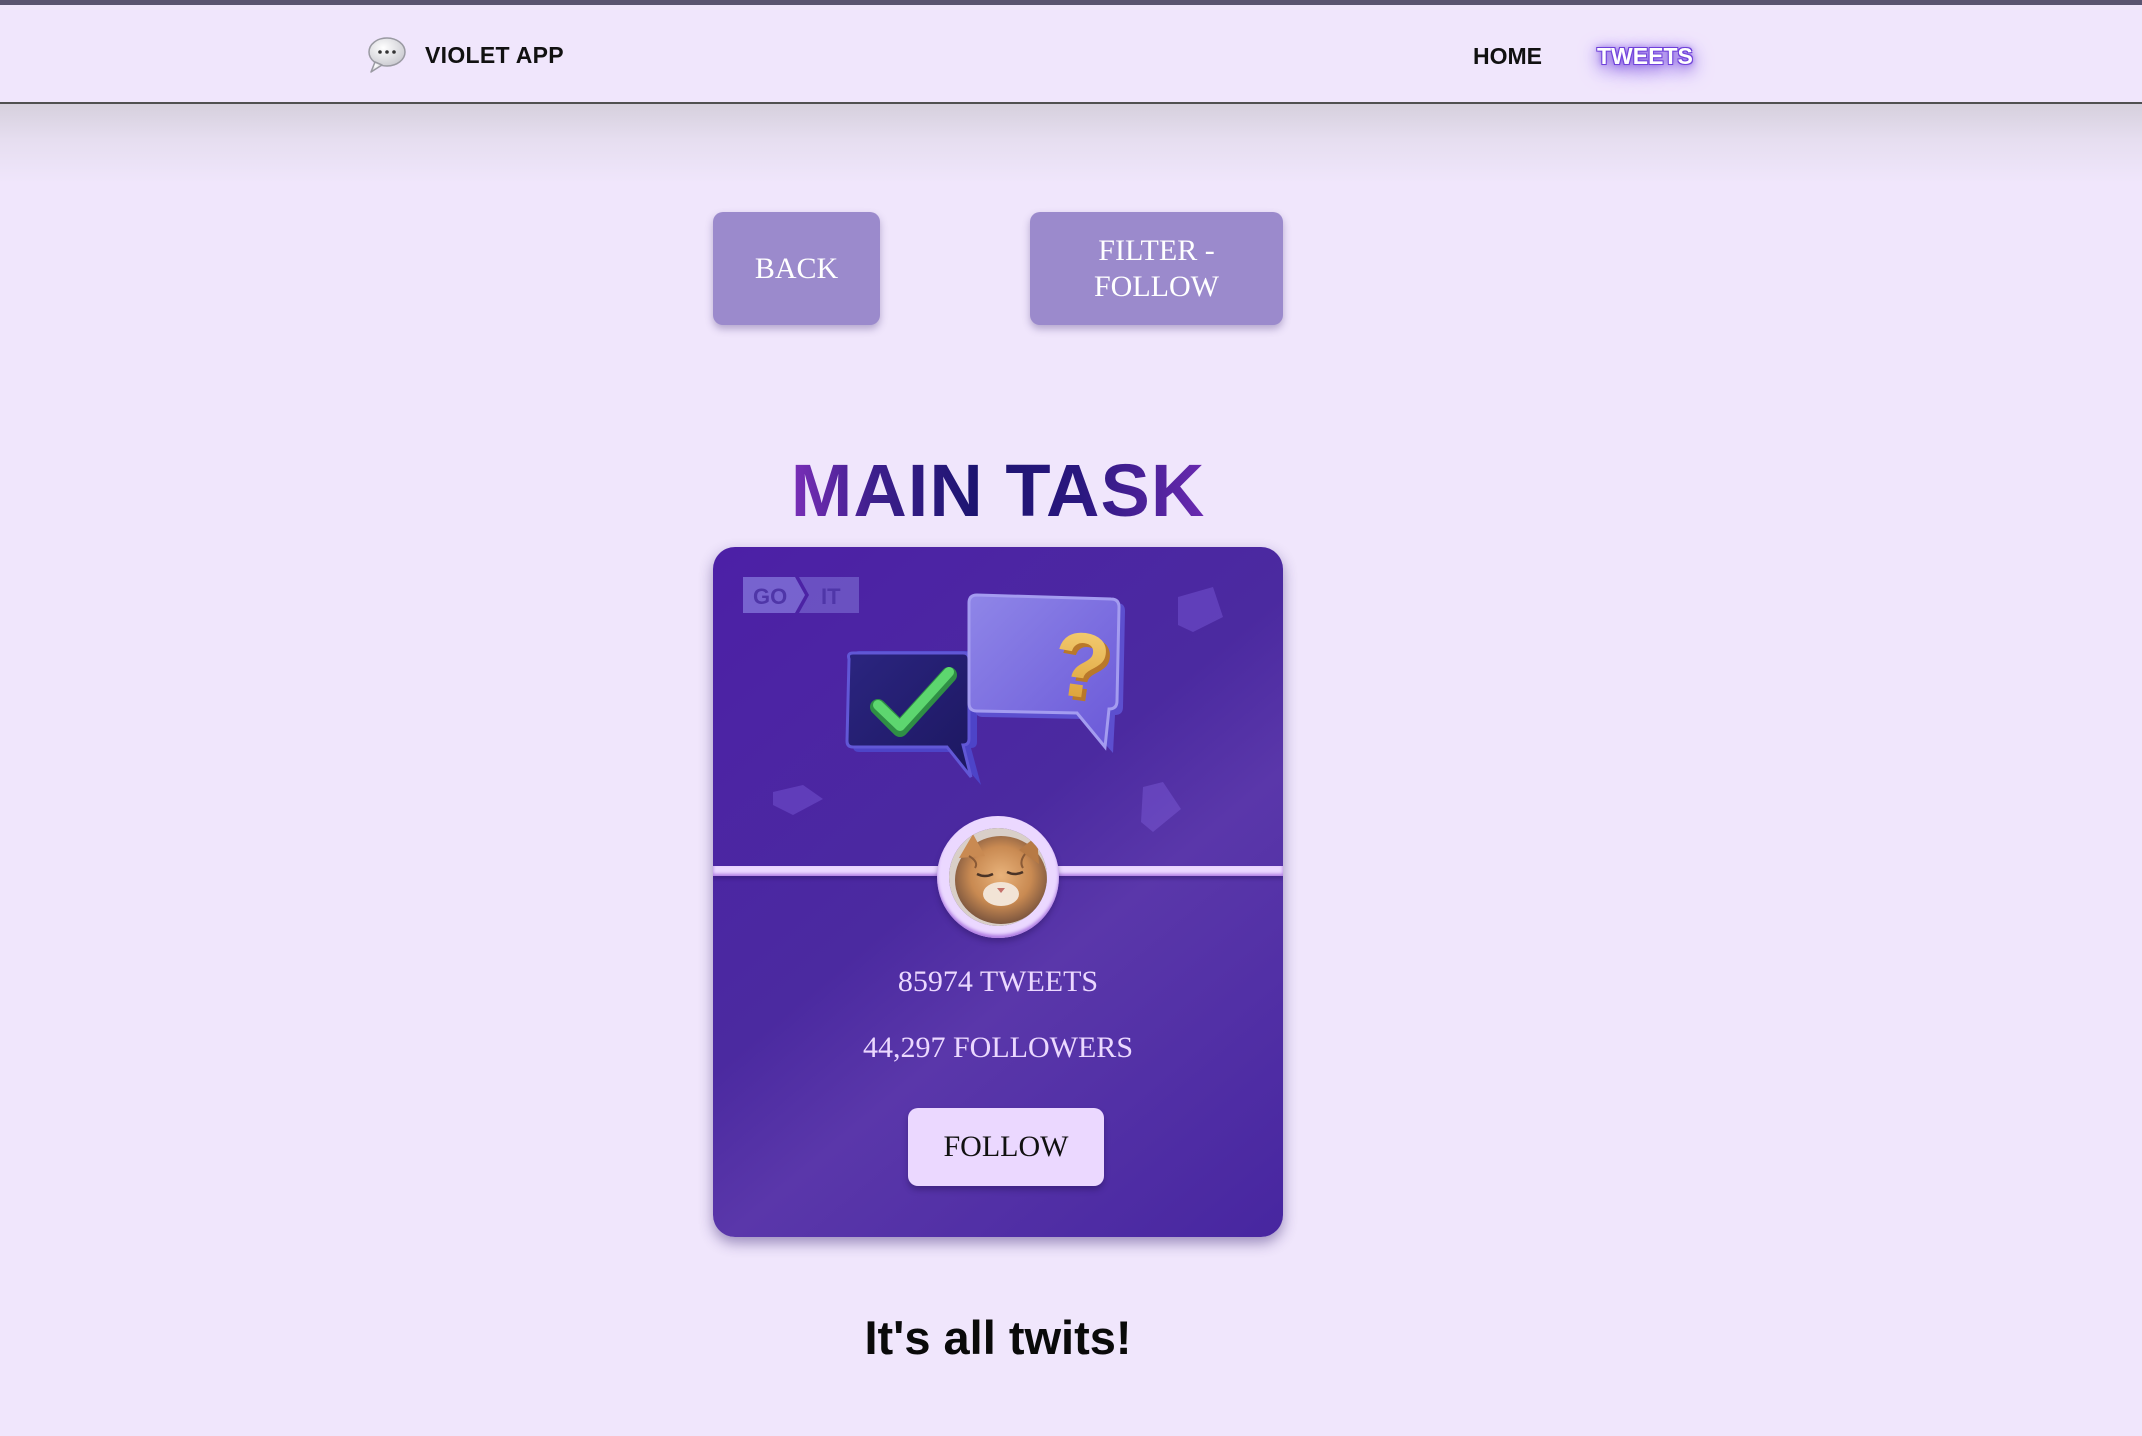 The image size is (2142, 1436). I want to click on page-title: MAIN TASK, so click(998, 490).